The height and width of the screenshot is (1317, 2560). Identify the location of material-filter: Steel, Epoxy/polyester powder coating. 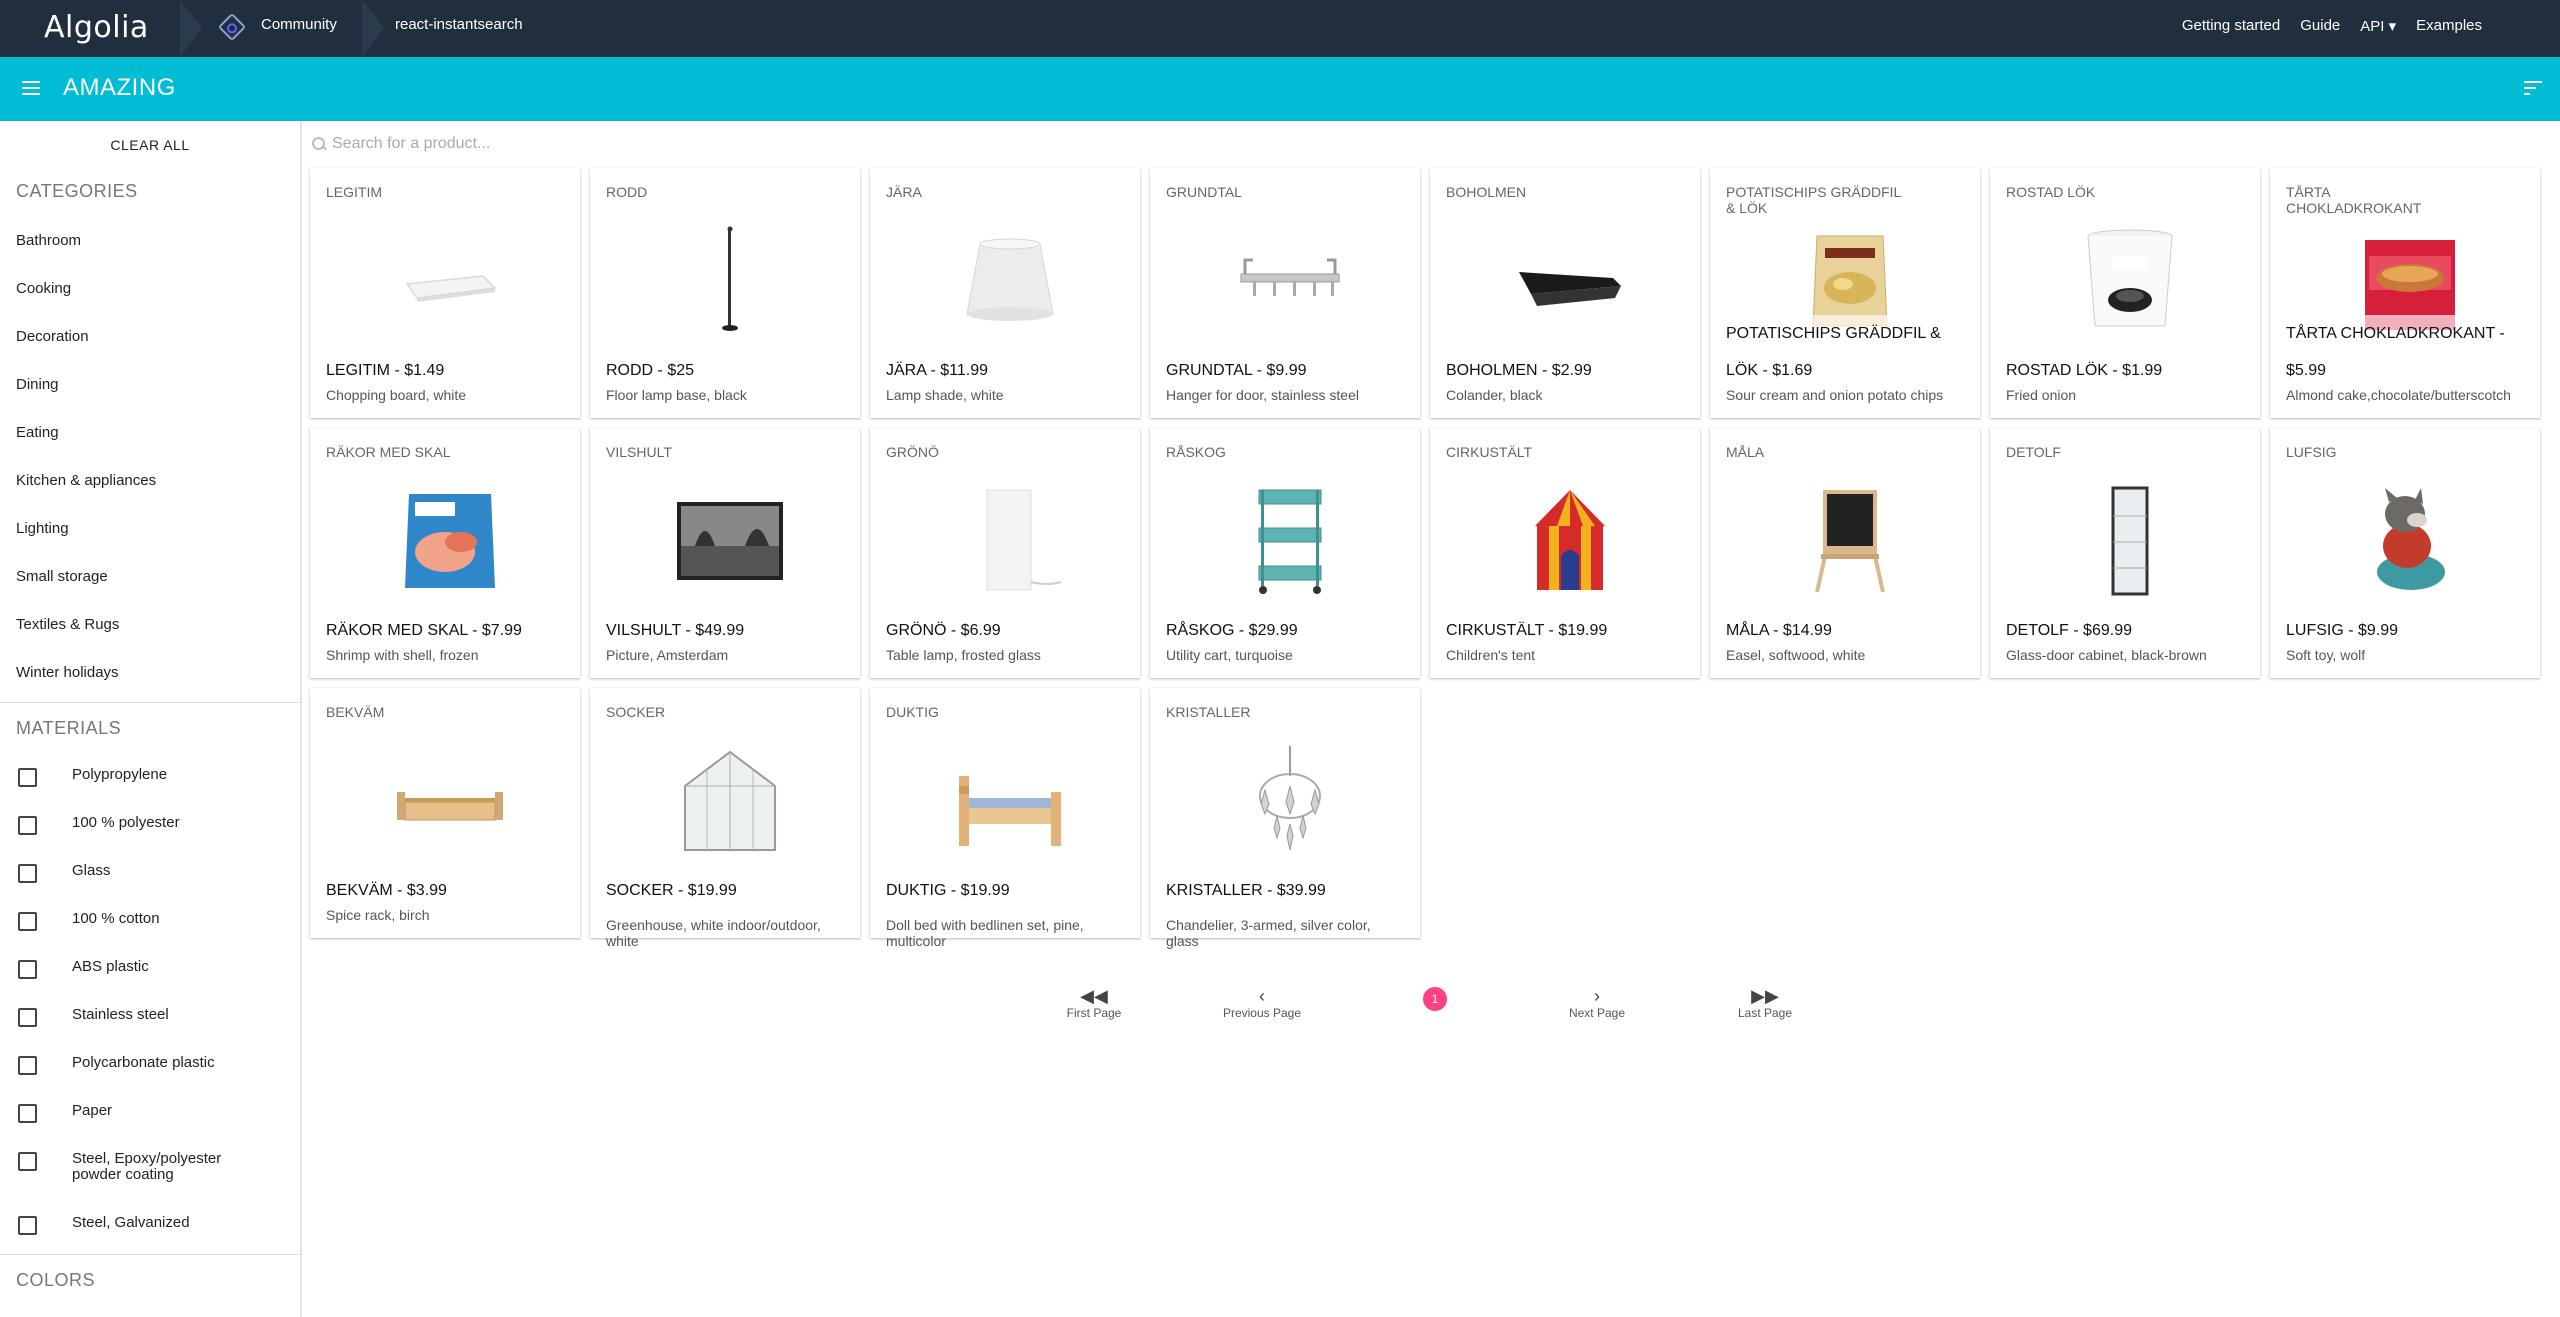
(135, 1167).